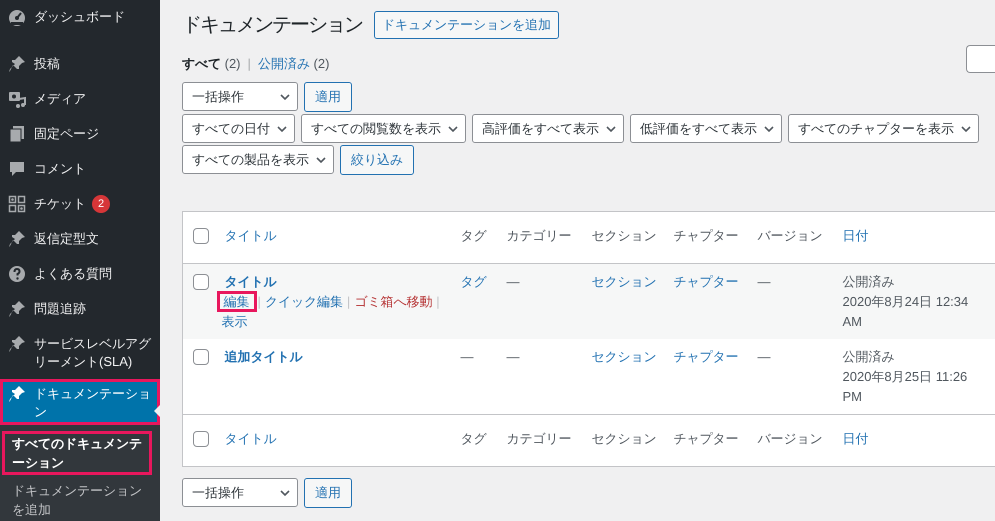 The image size is (995, 521). What do you see at coordinates (303, 301) in the screenshot?
I see `row-action-link: クイック編集` at bounding box center [303, 301].